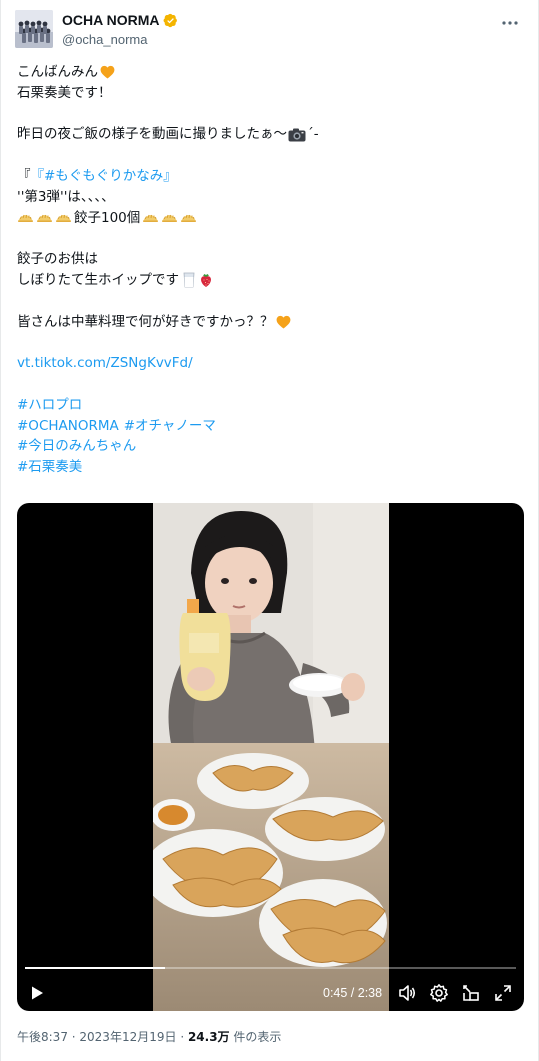  What do you see at coordinates (171, 20) in the screenshot?
I see `verified-badge-icon` at bounding box center [171, 20].